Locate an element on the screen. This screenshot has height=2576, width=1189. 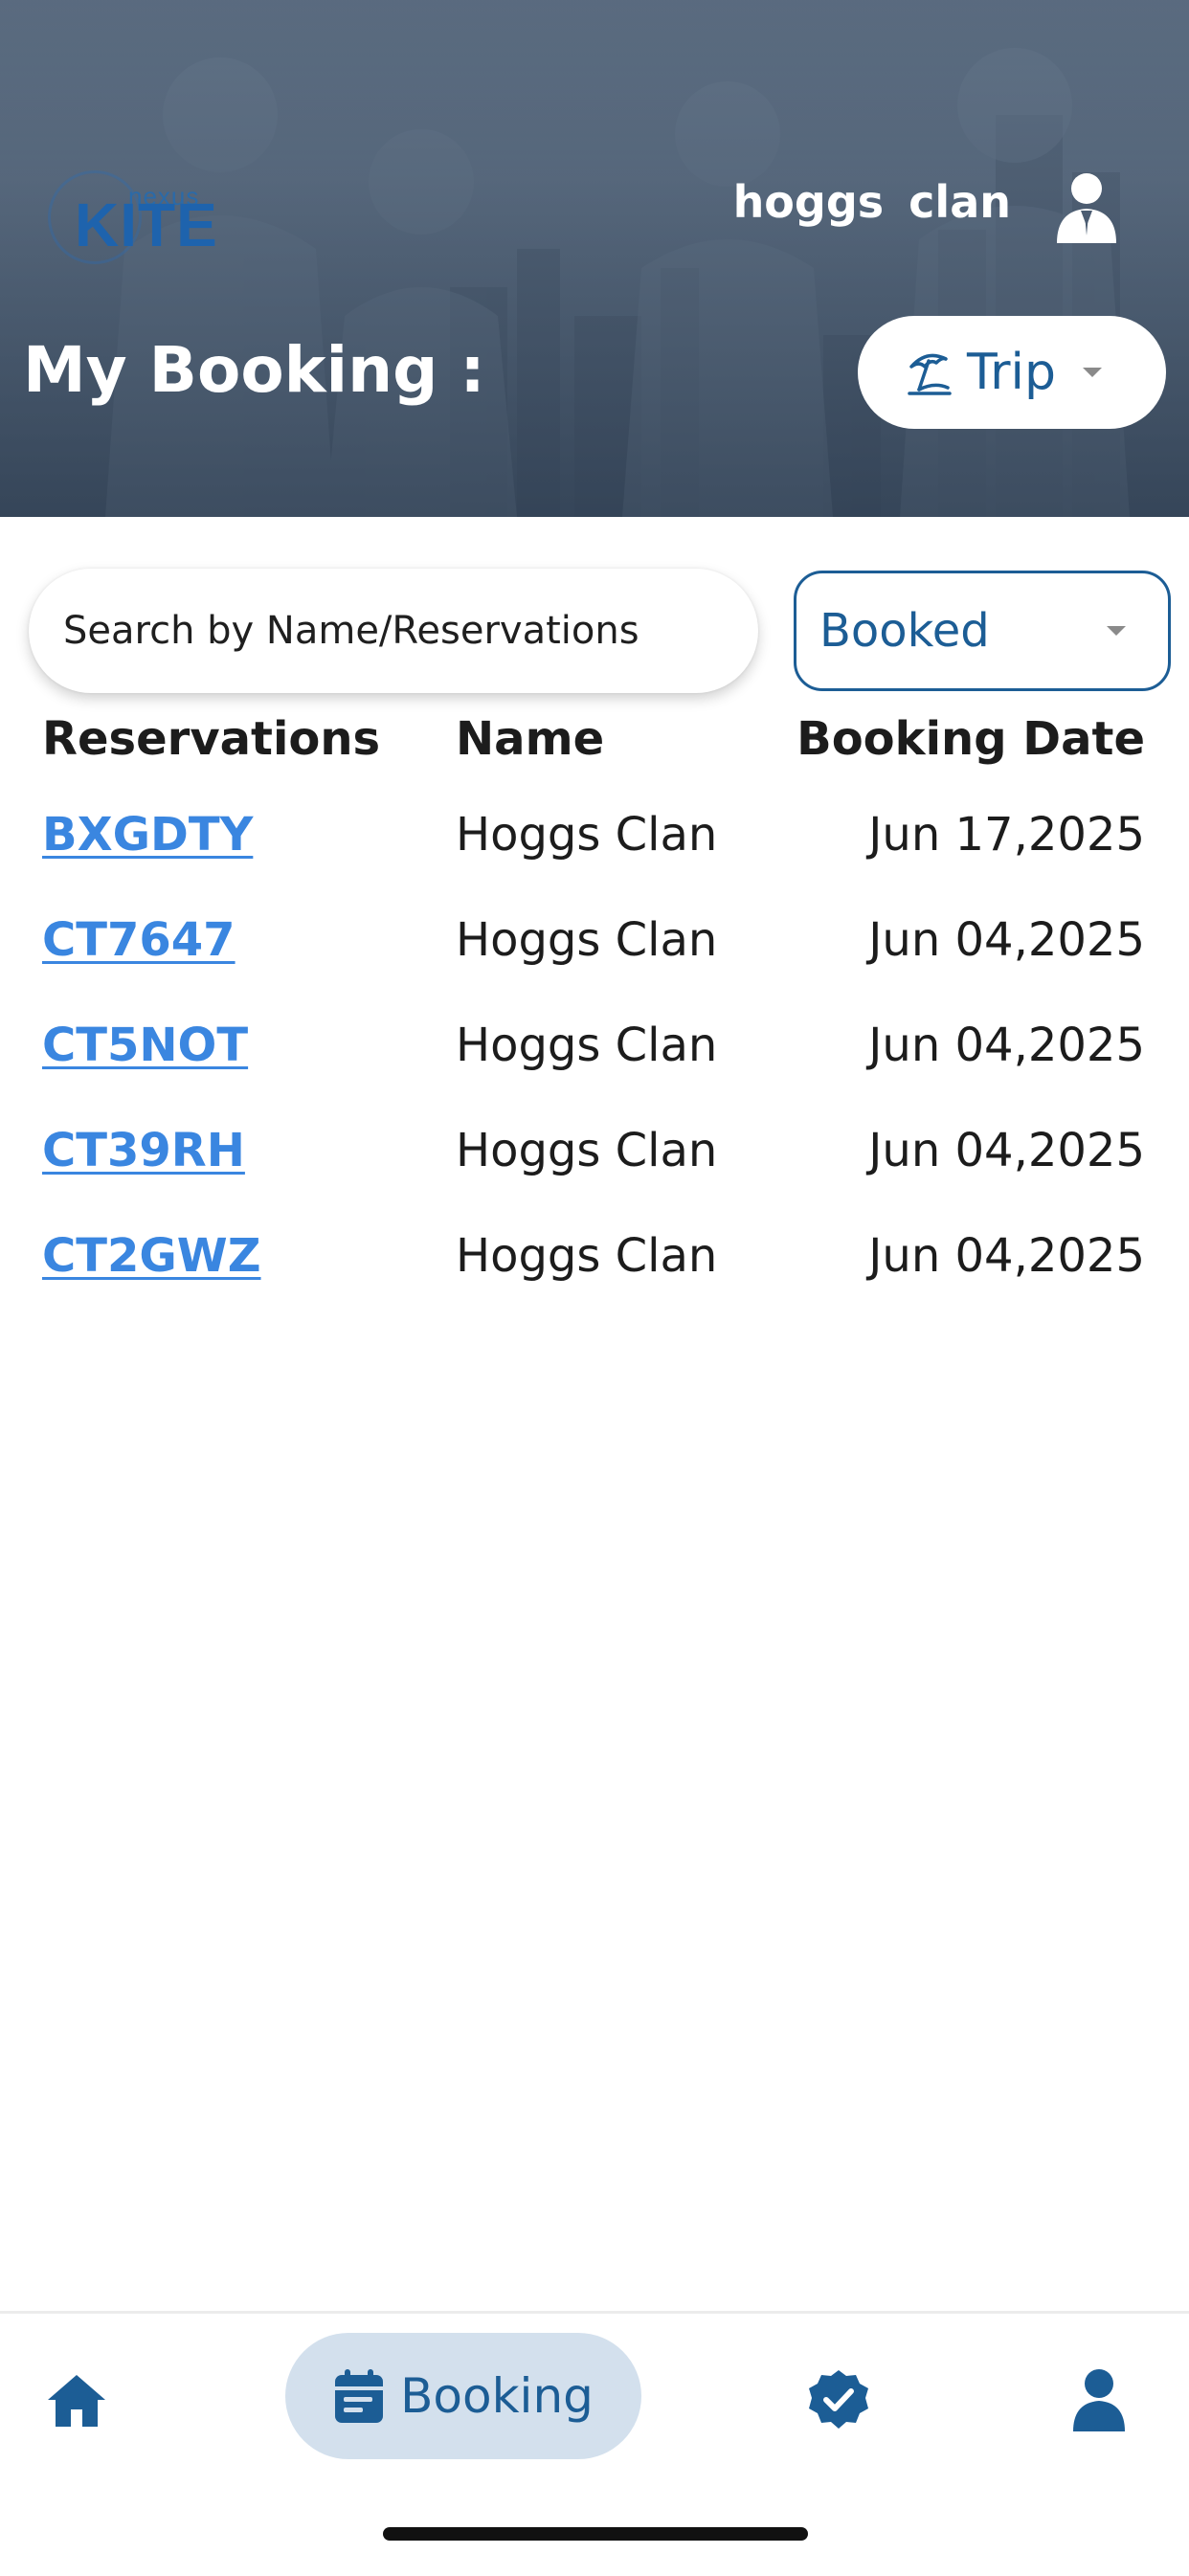
user-avatar-icon is located at coordinates (1086, 207).